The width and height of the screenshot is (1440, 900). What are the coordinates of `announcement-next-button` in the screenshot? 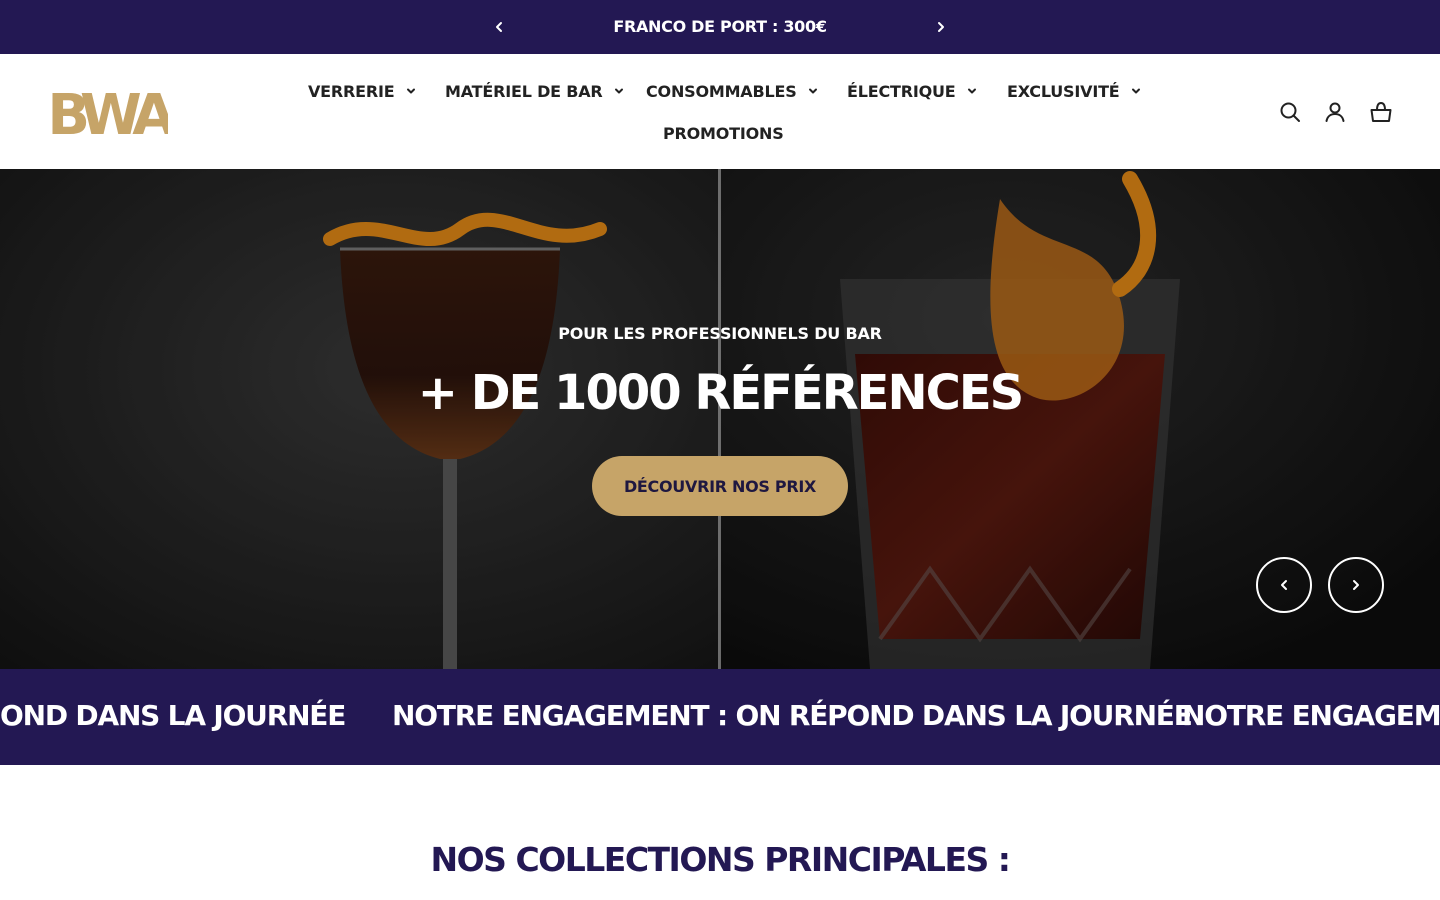 It's located at (941, 27).